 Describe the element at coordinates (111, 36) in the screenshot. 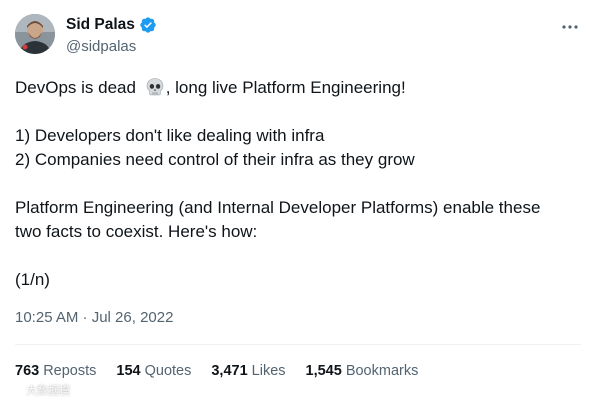

I see `author-block: Sid Palas @sidpalas` at that location.